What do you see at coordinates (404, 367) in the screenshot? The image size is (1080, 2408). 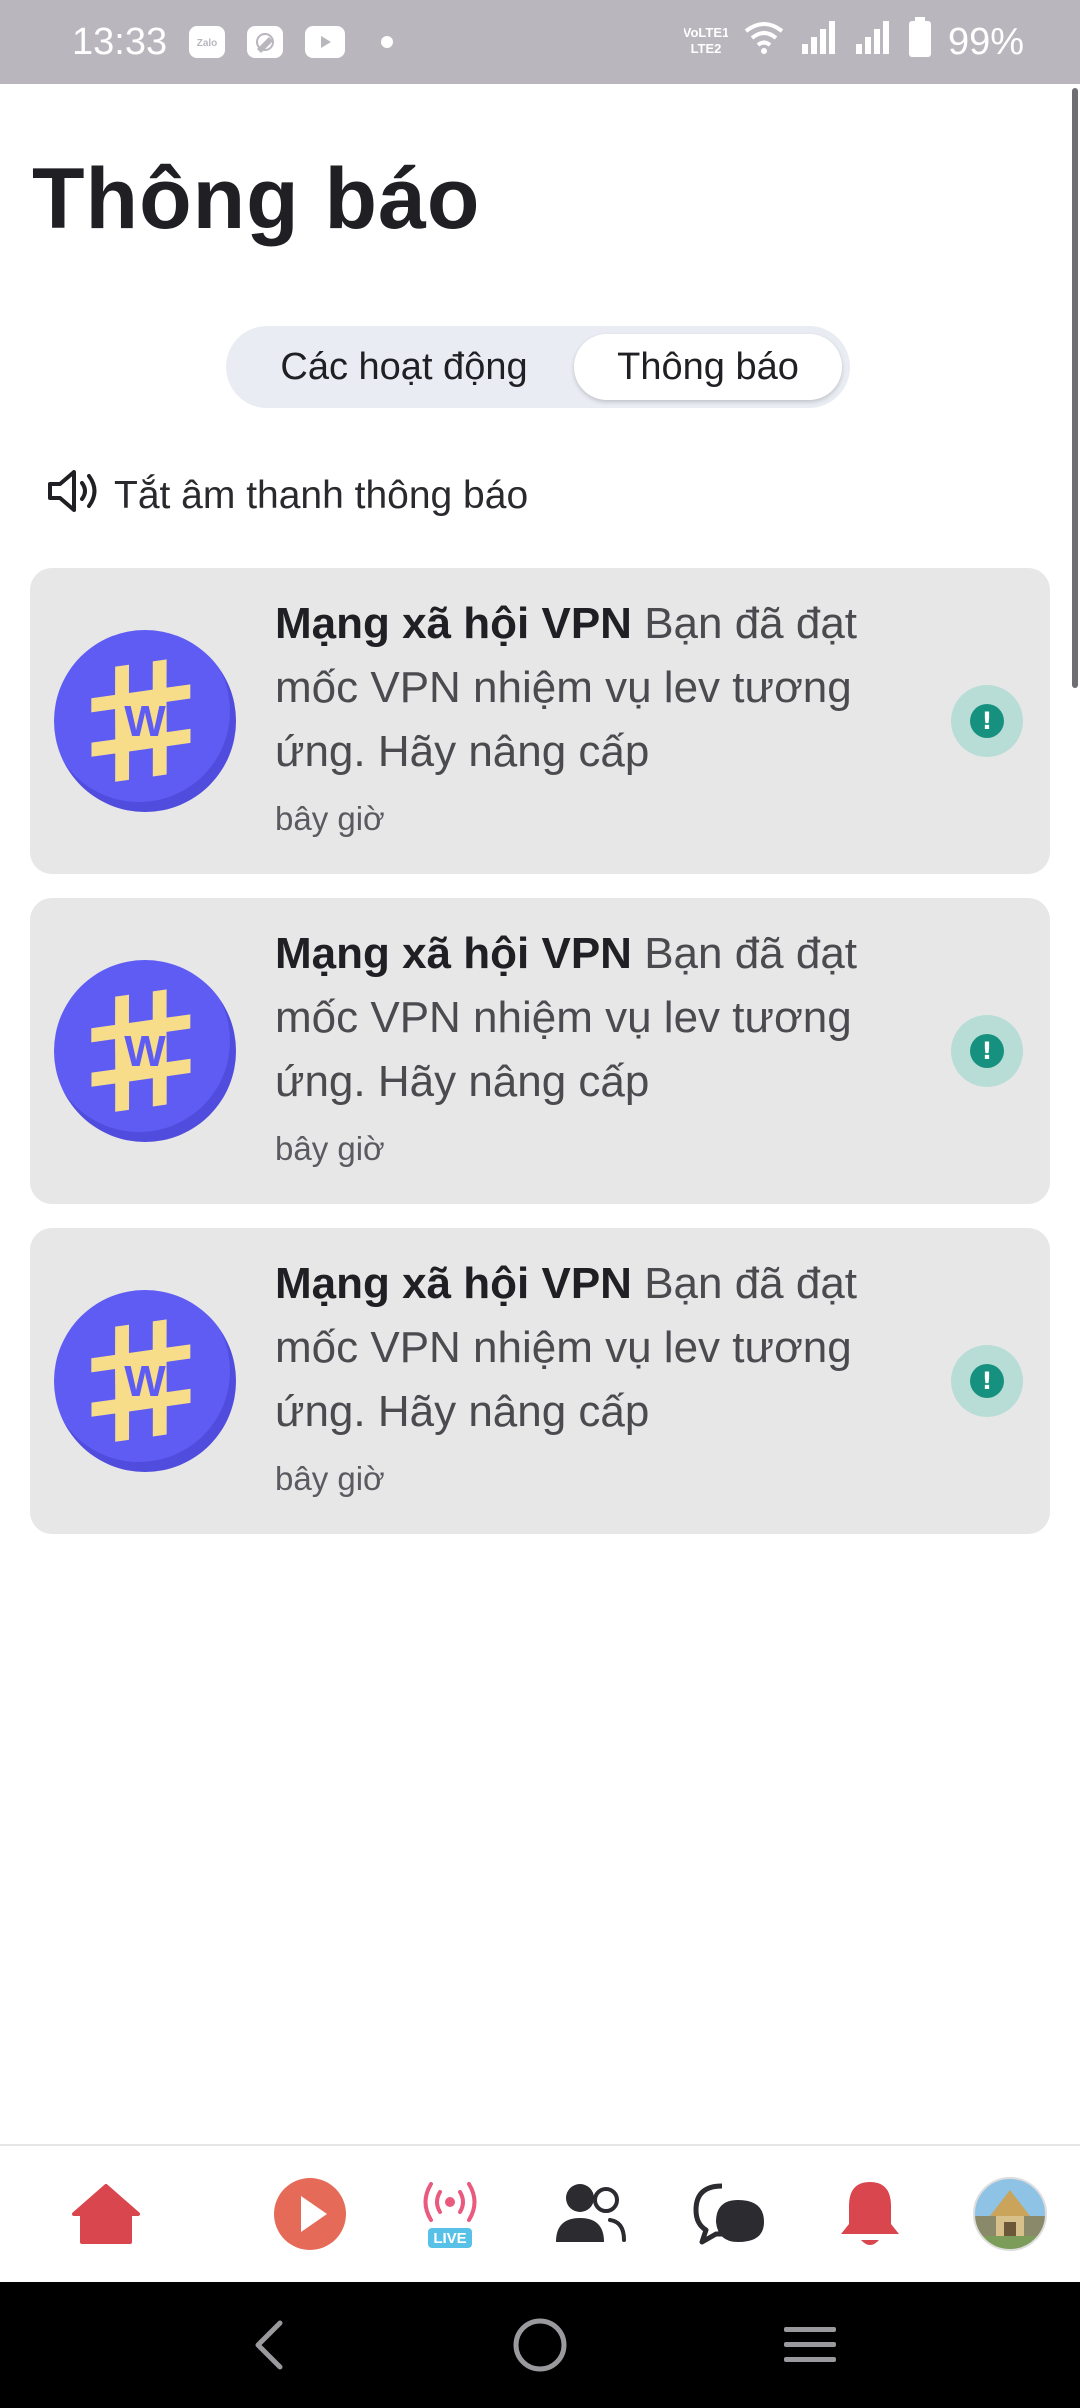 I see `tab-activities: Các hoạt động` at bounding box center [404, 367].